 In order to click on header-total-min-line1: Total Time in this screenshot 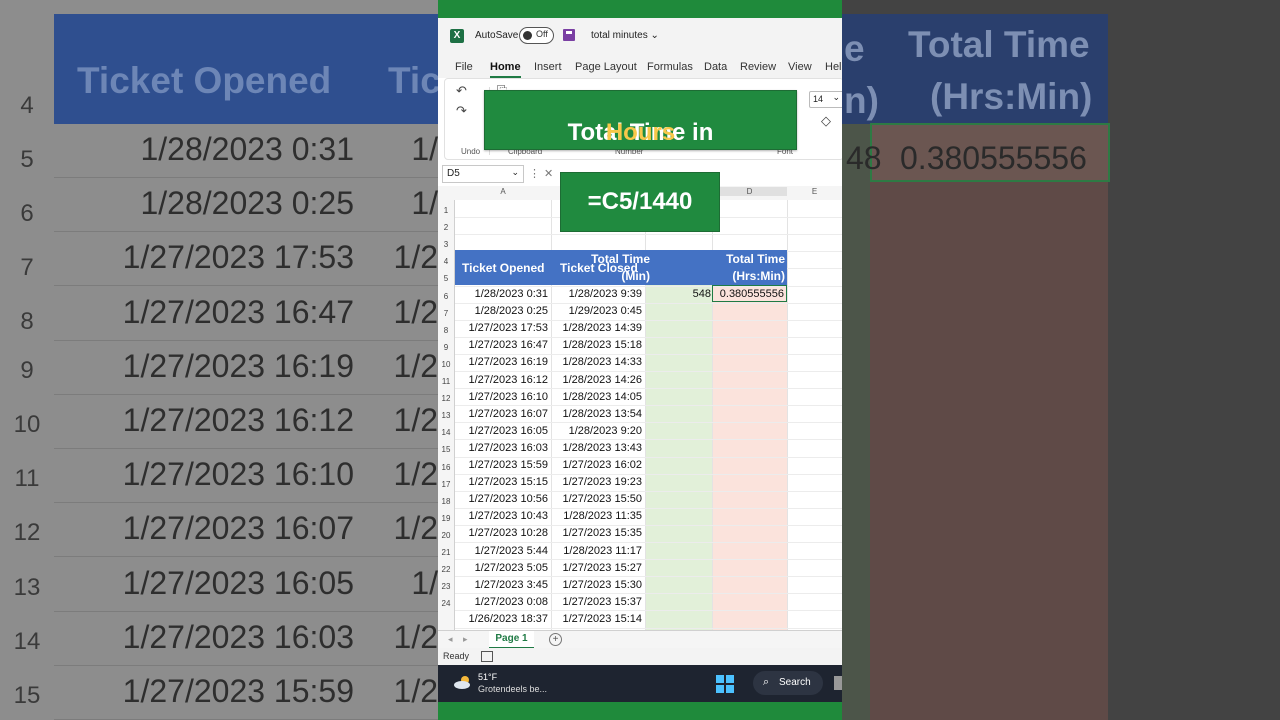, I will do `click(620, 259)`.